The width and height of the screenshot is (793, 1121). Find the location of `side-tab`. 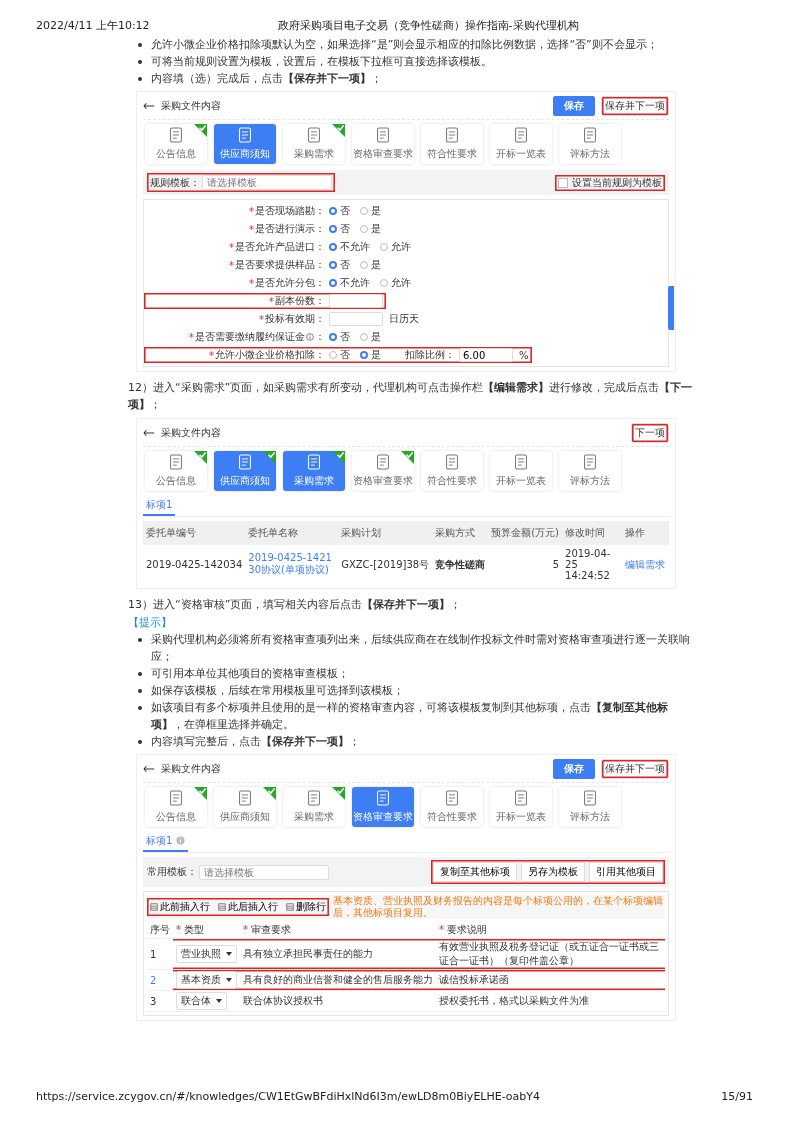

side-tab is located at coordinates (671, 308).